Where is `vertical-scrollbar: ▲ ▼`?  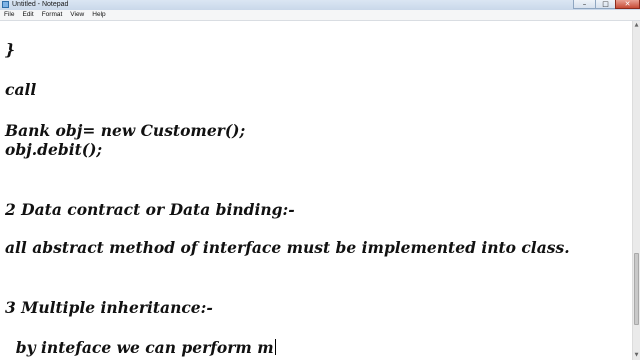 vertical-scrollbar: ▲ ▼ is located at coordinates (636, 190).